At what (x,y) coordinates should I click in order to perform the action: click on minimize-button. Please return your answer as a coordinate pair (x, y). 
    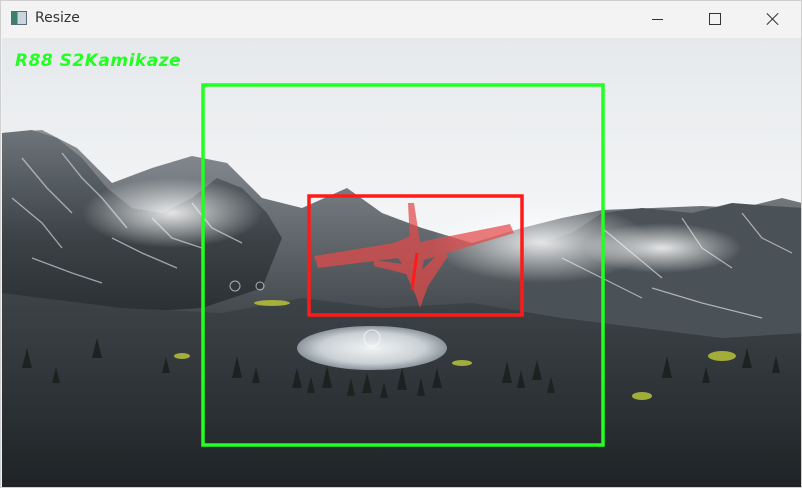
    Looking at the image, I should click on (657, 19).